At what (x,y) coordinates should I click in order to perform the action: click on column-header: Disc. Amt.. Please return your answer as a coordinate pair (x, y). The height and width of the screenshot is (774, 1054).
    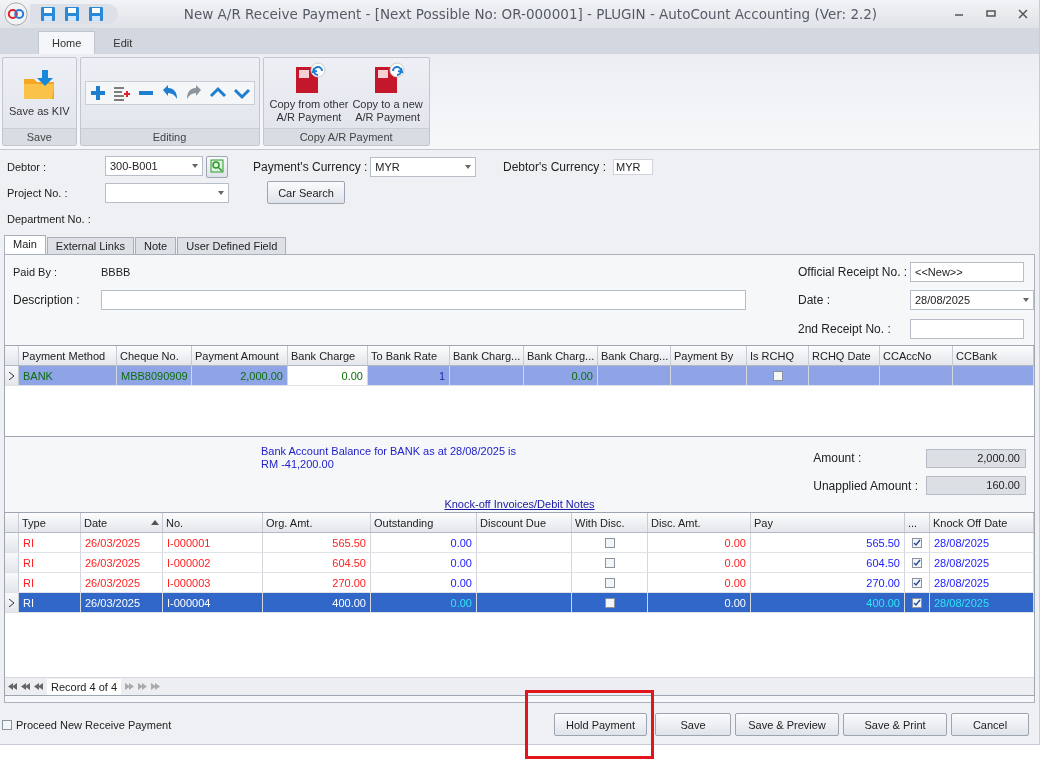
    Looking at the image, I should click on (699, 522).